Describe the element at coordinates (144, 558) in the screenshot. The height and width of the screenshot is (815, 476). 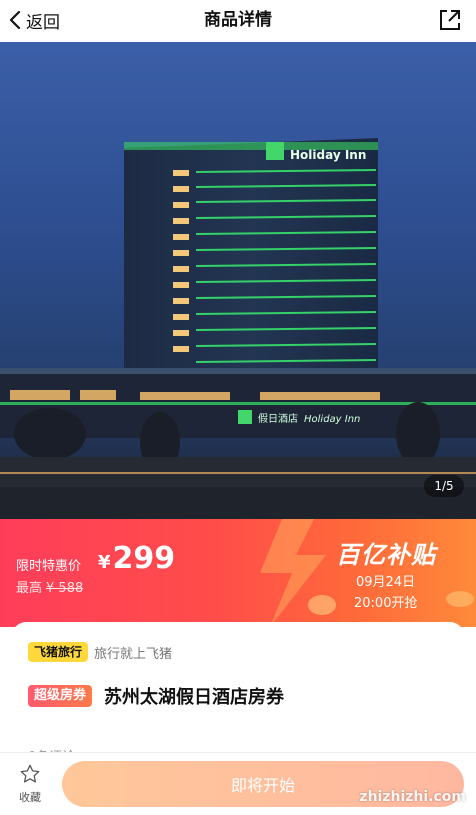
I see `price-value: 299` at that location.